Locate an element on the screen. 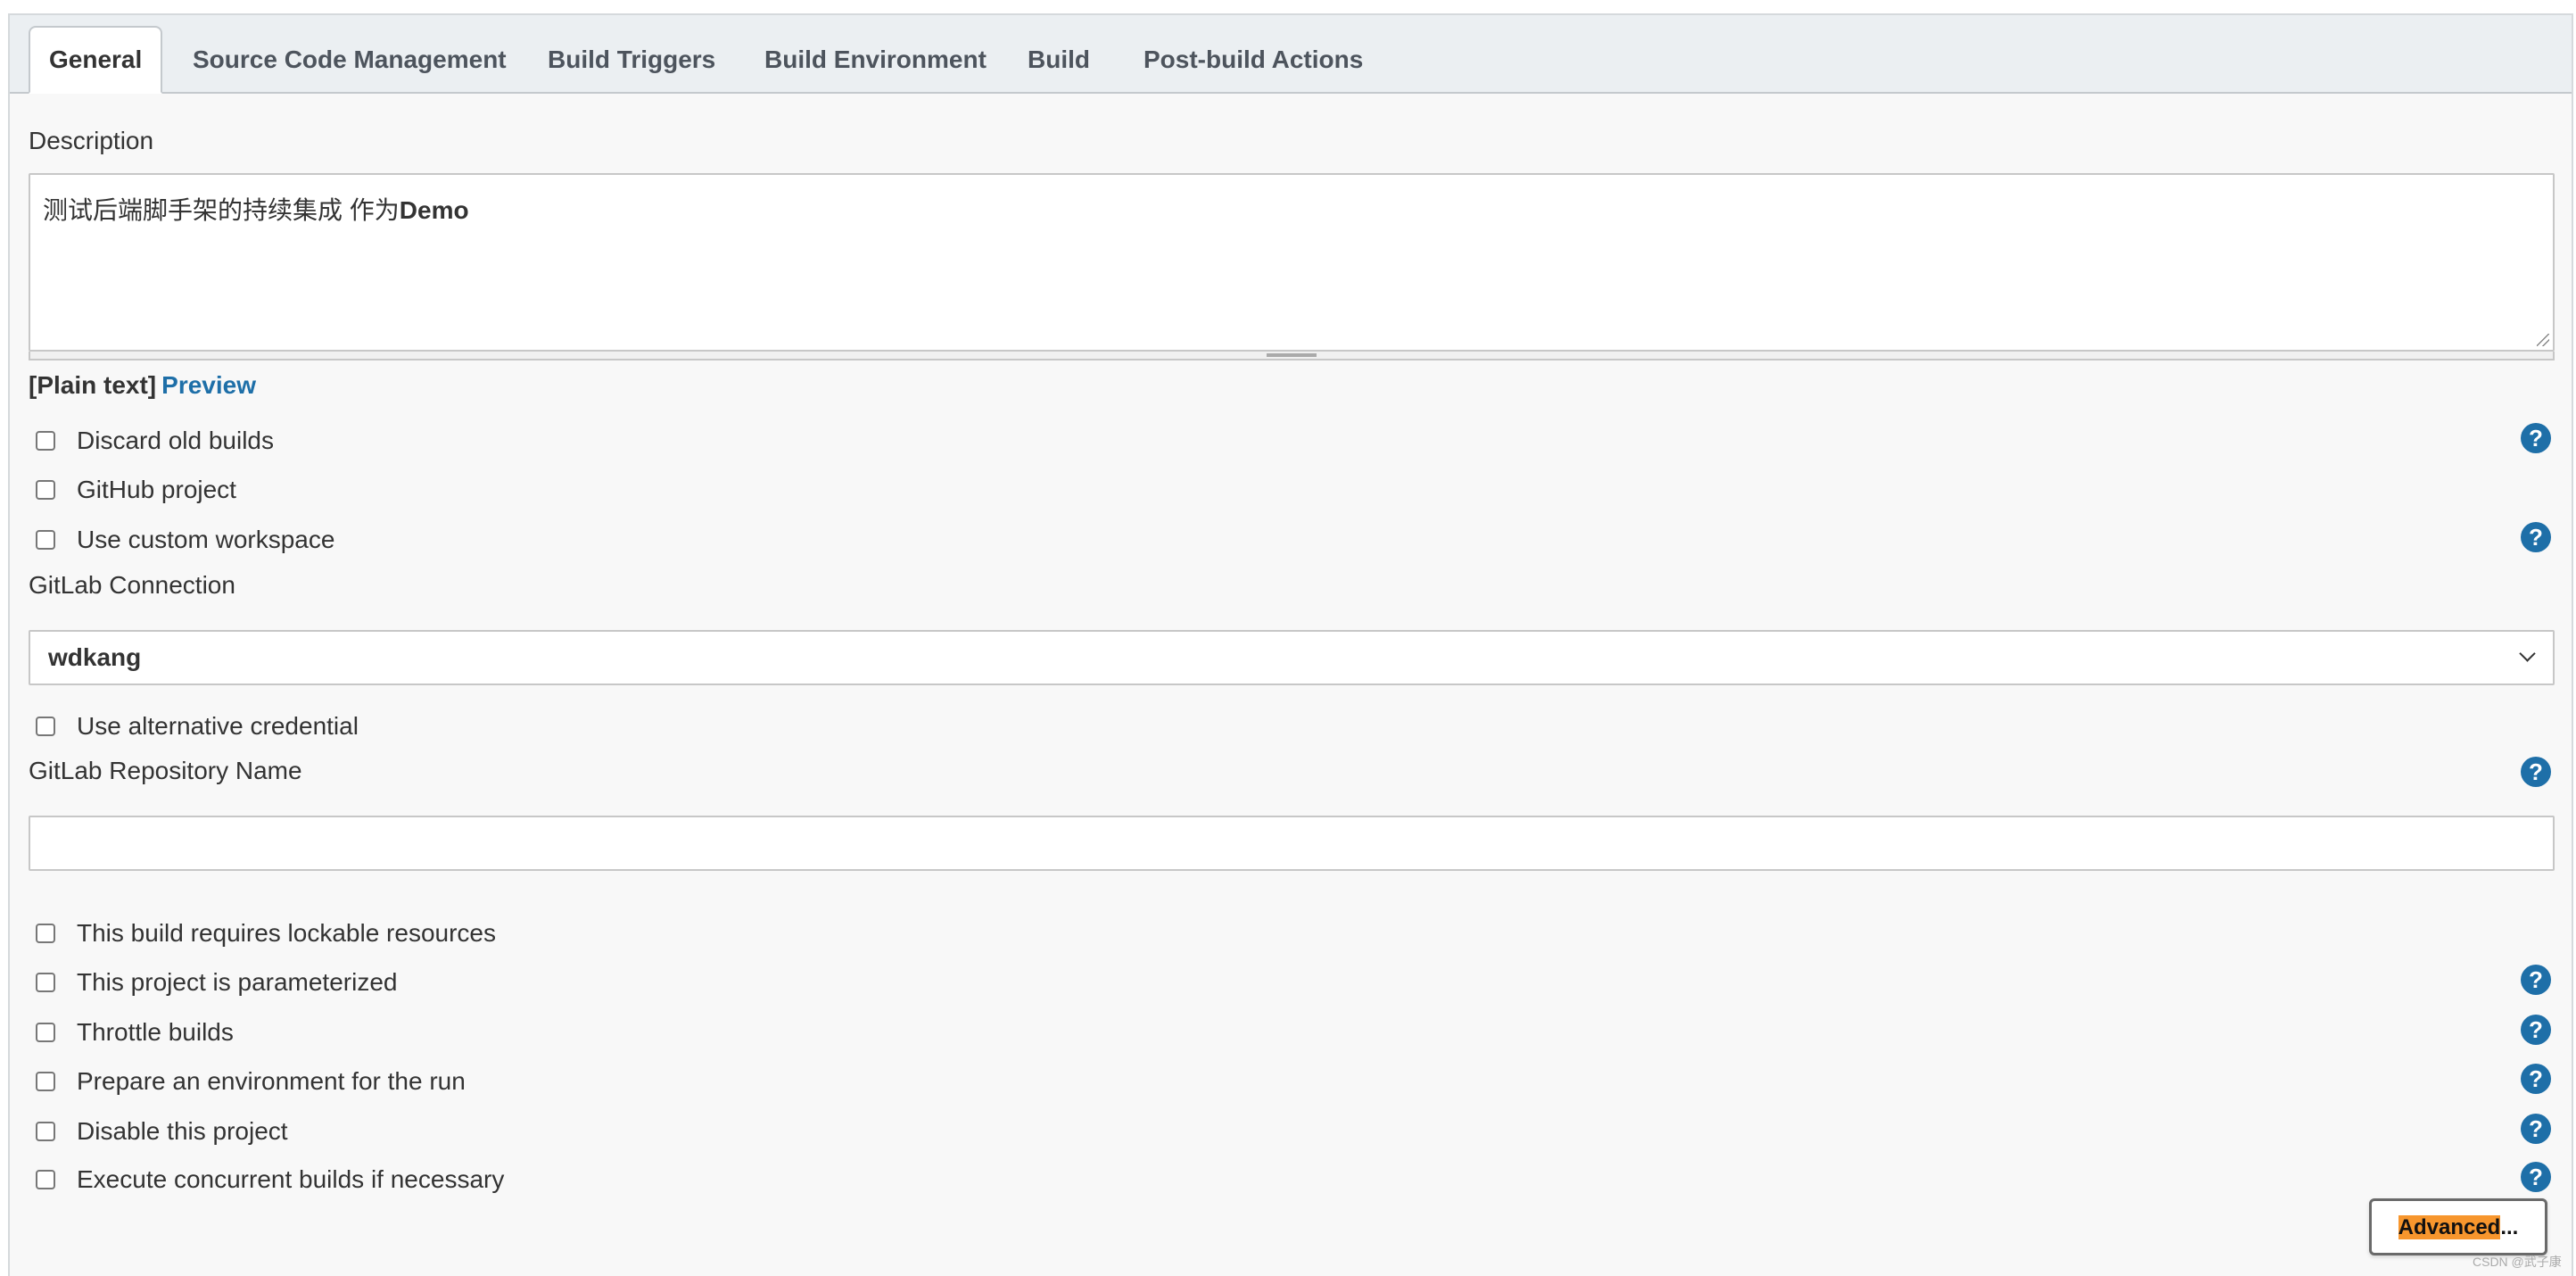 The image size is (2576, 1276). github-project-checkbox is located at coordinates (45, 490).